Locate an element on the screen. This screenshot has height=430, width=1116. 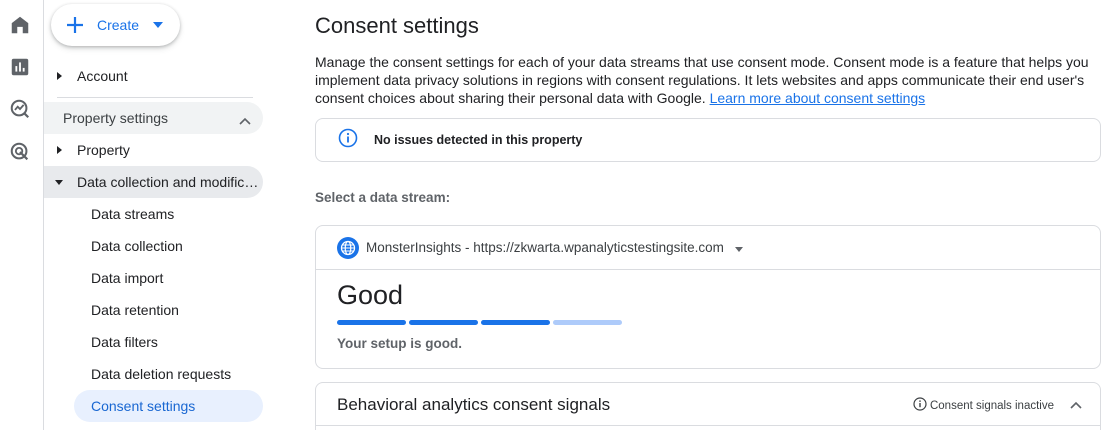
nav-item-data-retention: Data retention is located at coordinates (153, 310).